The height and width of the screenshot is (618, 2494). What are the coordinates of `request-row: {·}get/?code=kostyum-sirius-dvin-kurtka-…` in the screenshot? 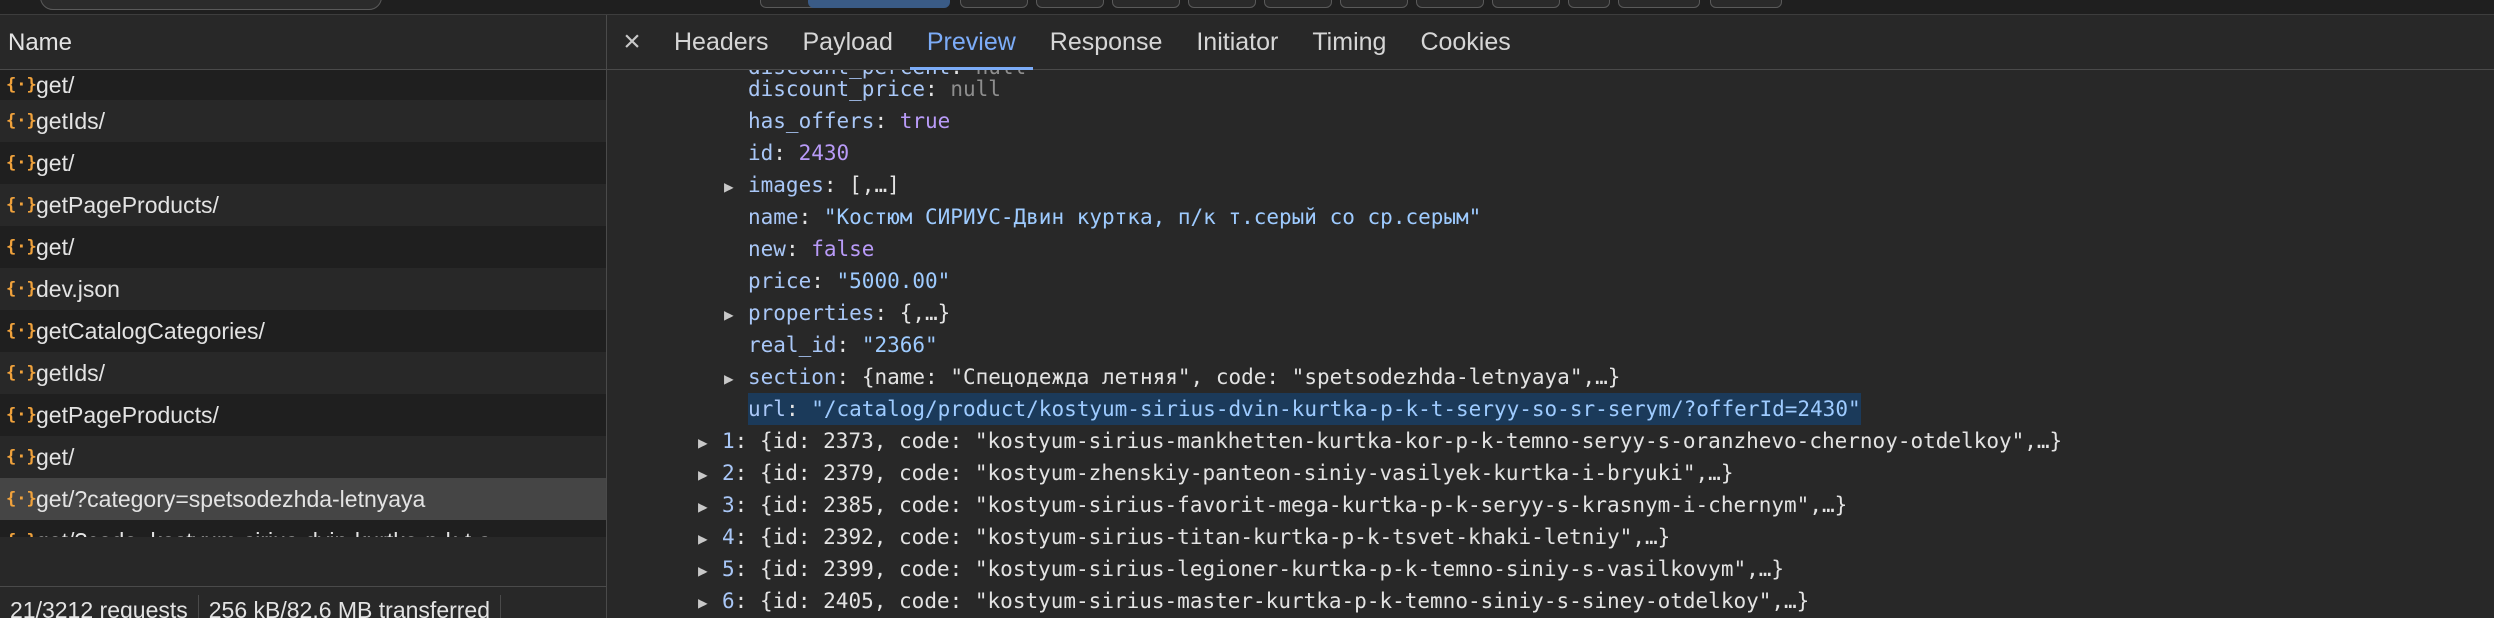 It's located at (303, 528).